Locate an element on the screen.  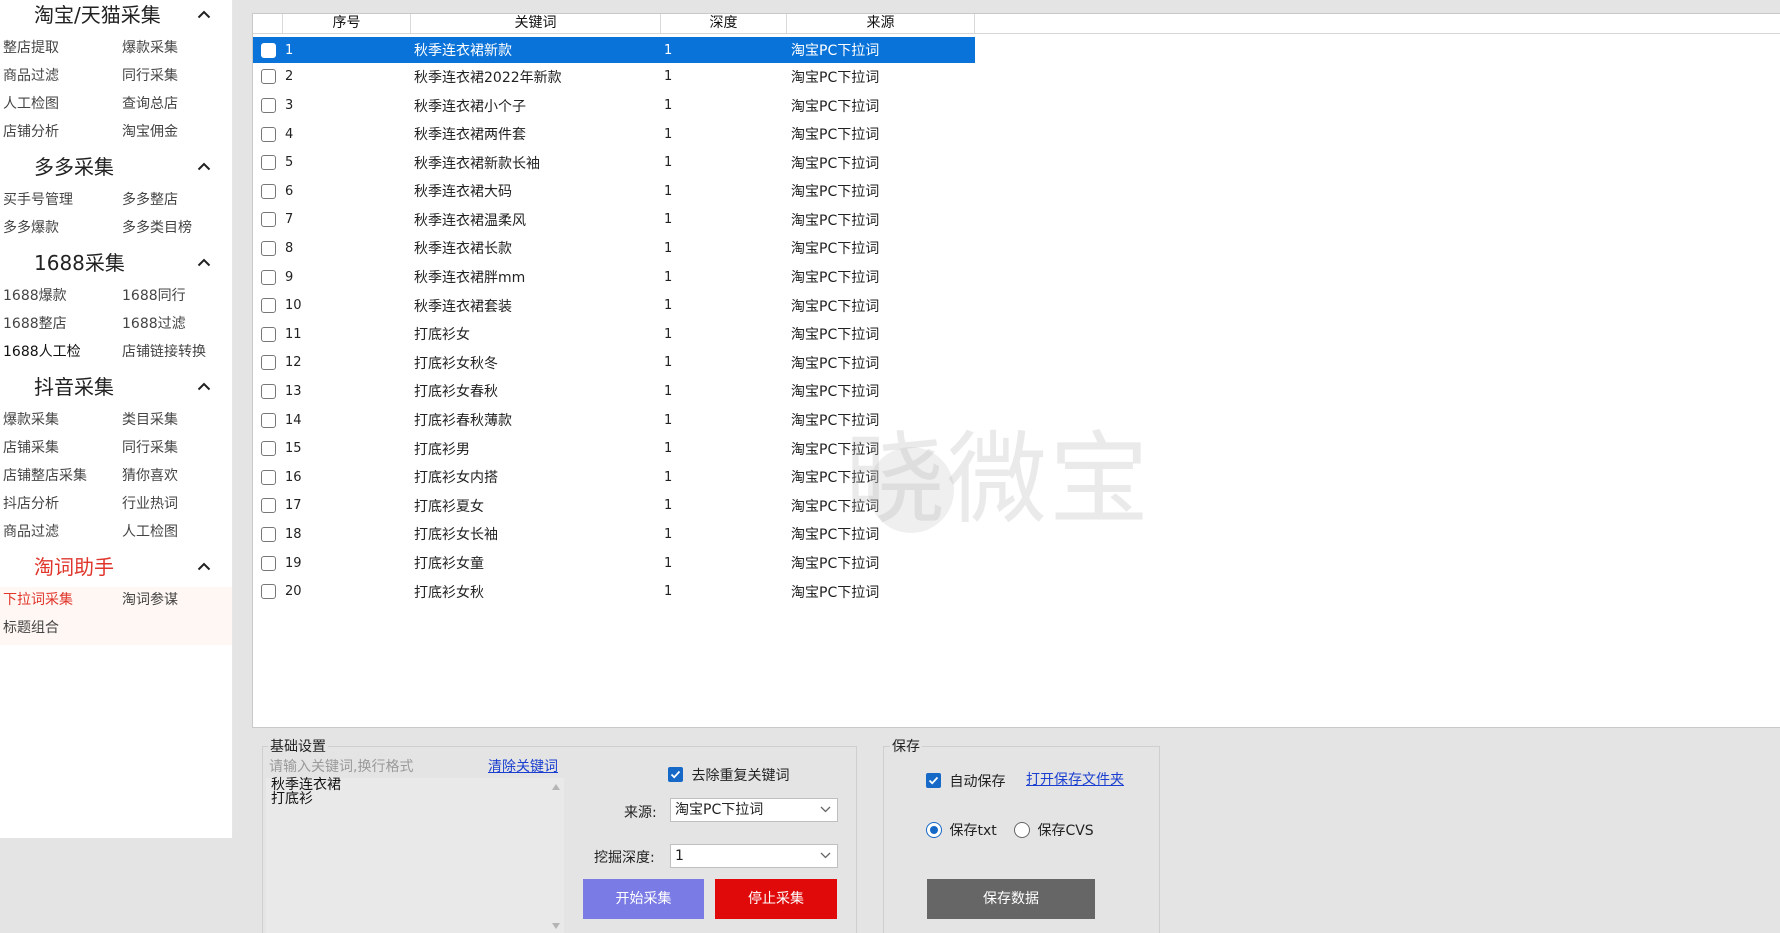
sidebar-item: 店铺分析 is located at coordinates (59, 133).